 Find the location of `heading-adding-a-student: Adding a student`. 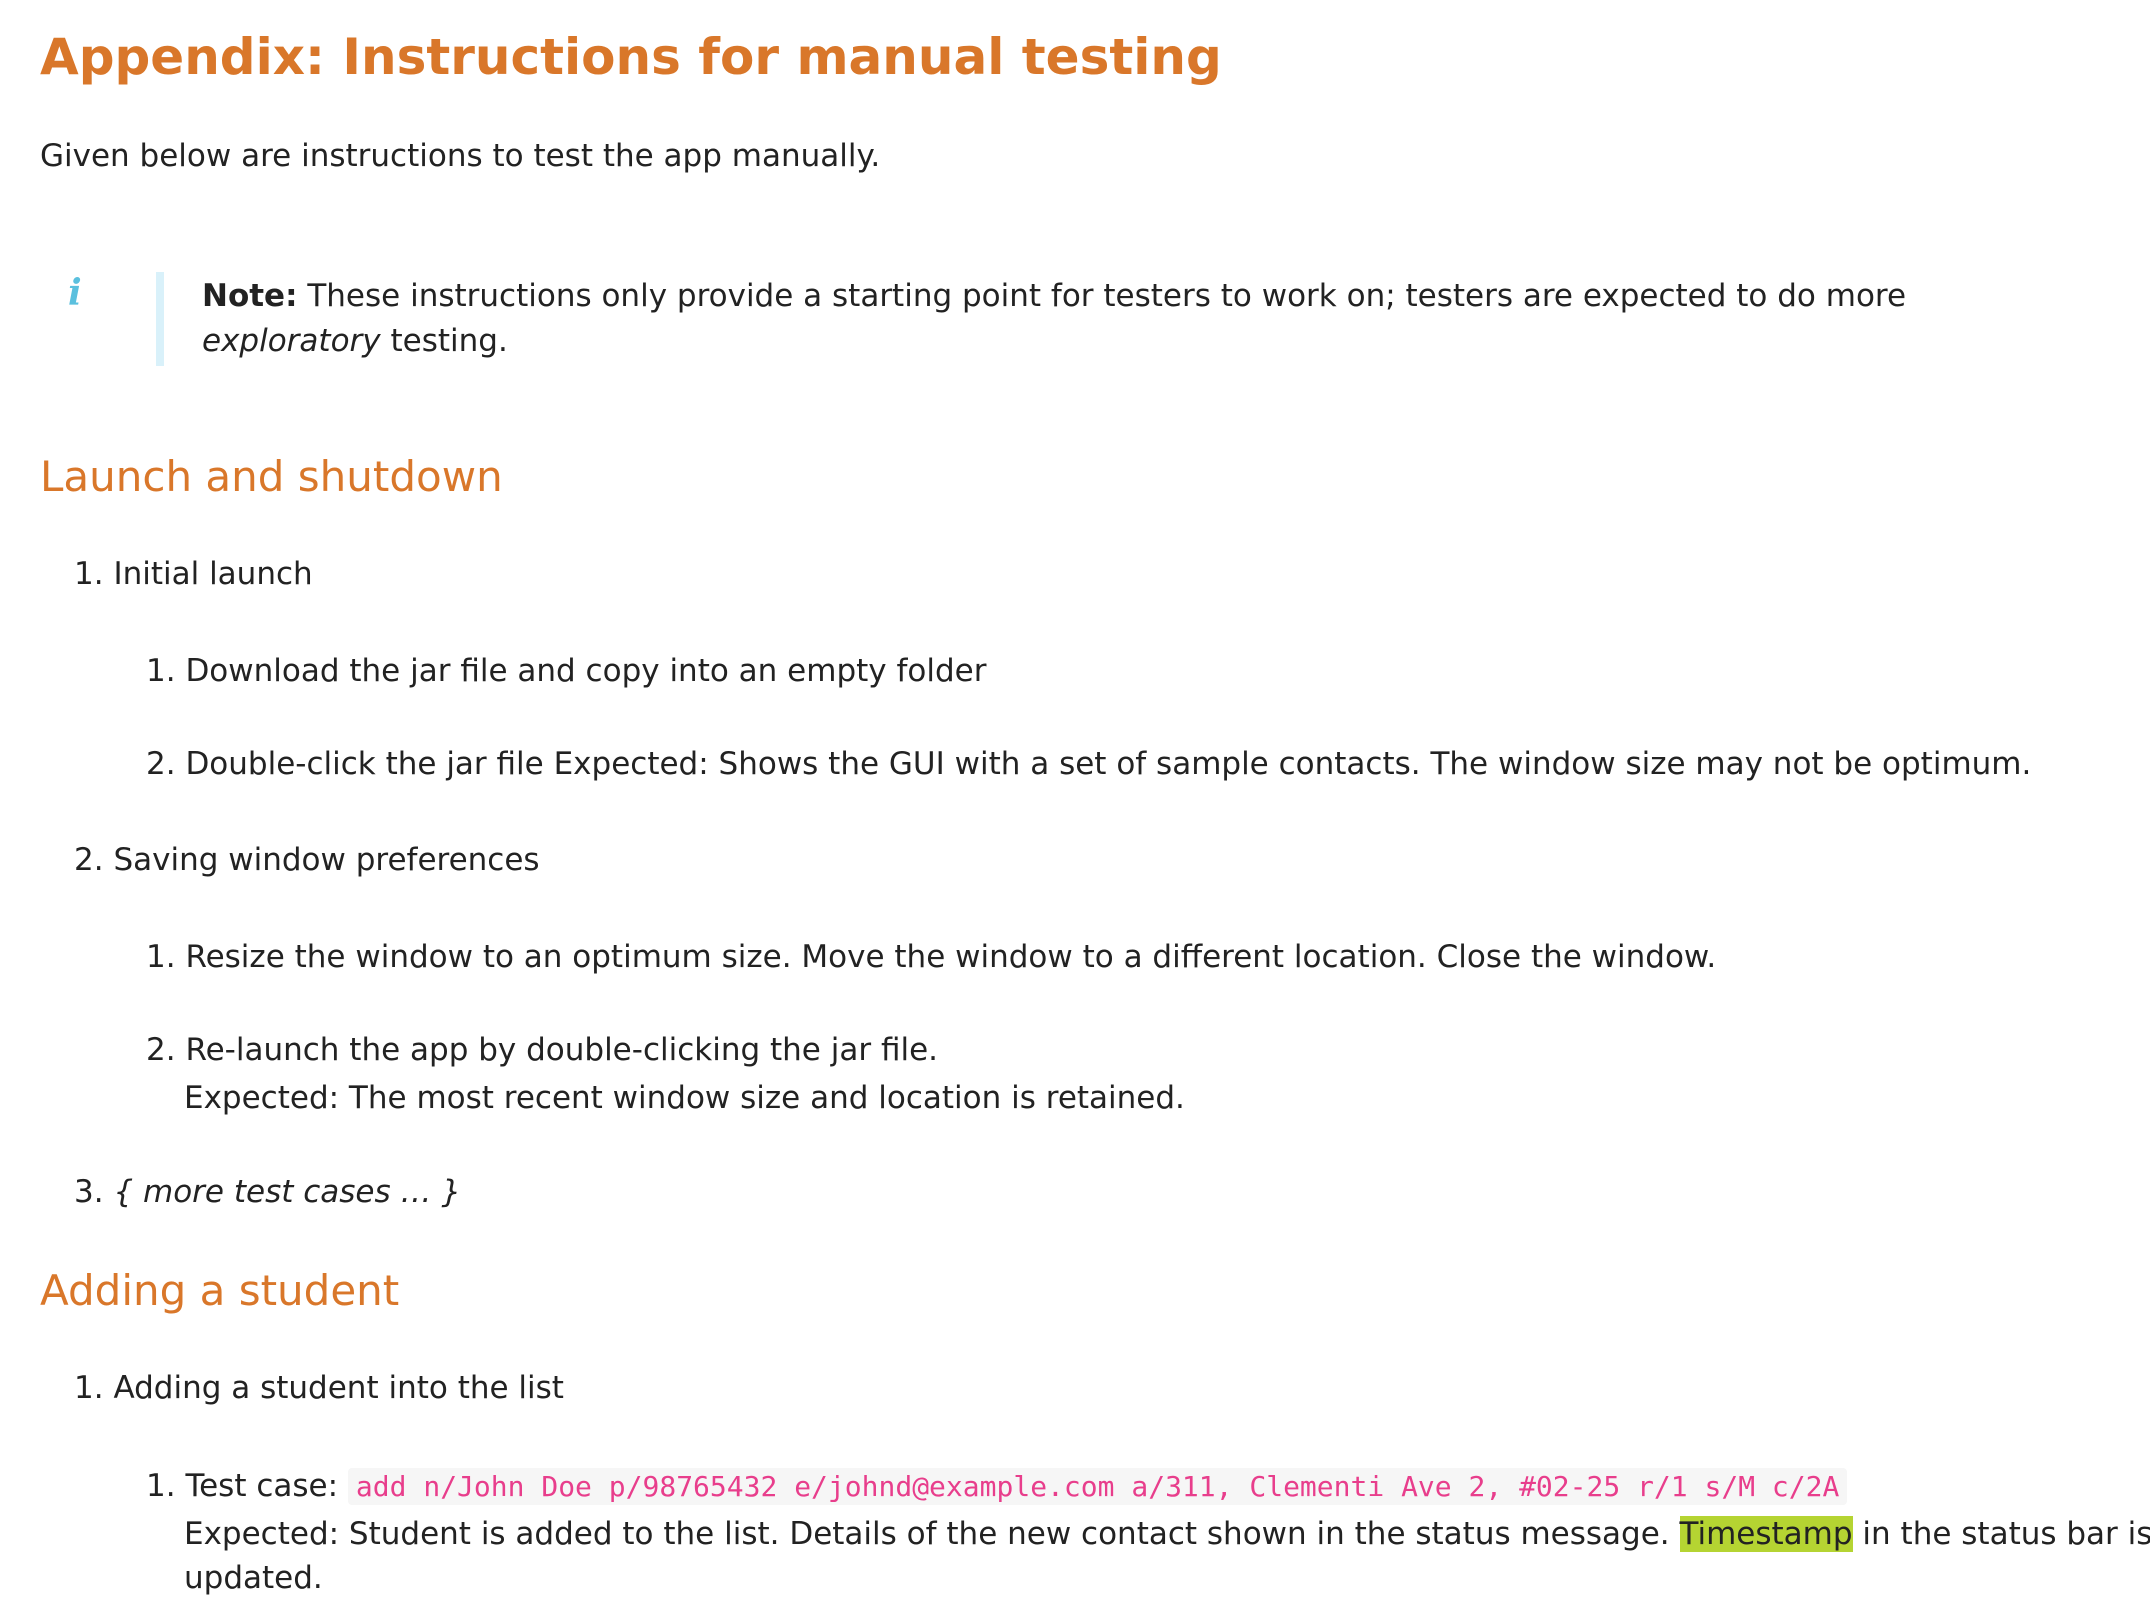

heading-adding-a-student: Adding a student is located at coordinates (220, 1290).